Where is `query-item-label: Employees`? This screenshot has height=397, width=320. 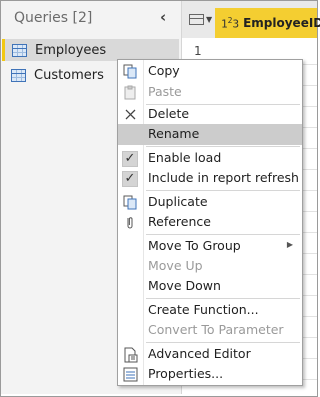 query-item-label: Employees is located at coordinates (71, 50).